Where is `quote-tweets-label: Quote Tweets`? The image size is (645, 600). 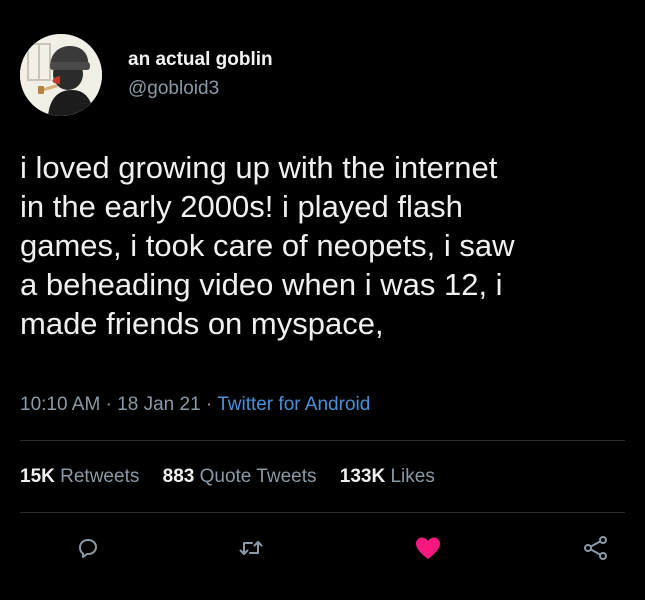 quote-tweets-label: Quote Tweets is located at coordinates (258, 476).